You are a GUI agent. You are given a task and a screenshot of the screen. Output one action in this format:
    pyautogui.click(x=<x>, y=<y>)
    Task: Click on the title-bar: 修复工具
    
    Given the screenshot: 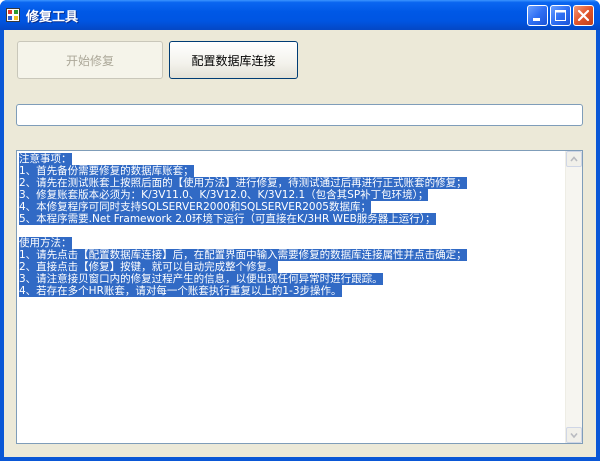 What is the action you would take?
    pyautogui.click(x=300, y=15)
    